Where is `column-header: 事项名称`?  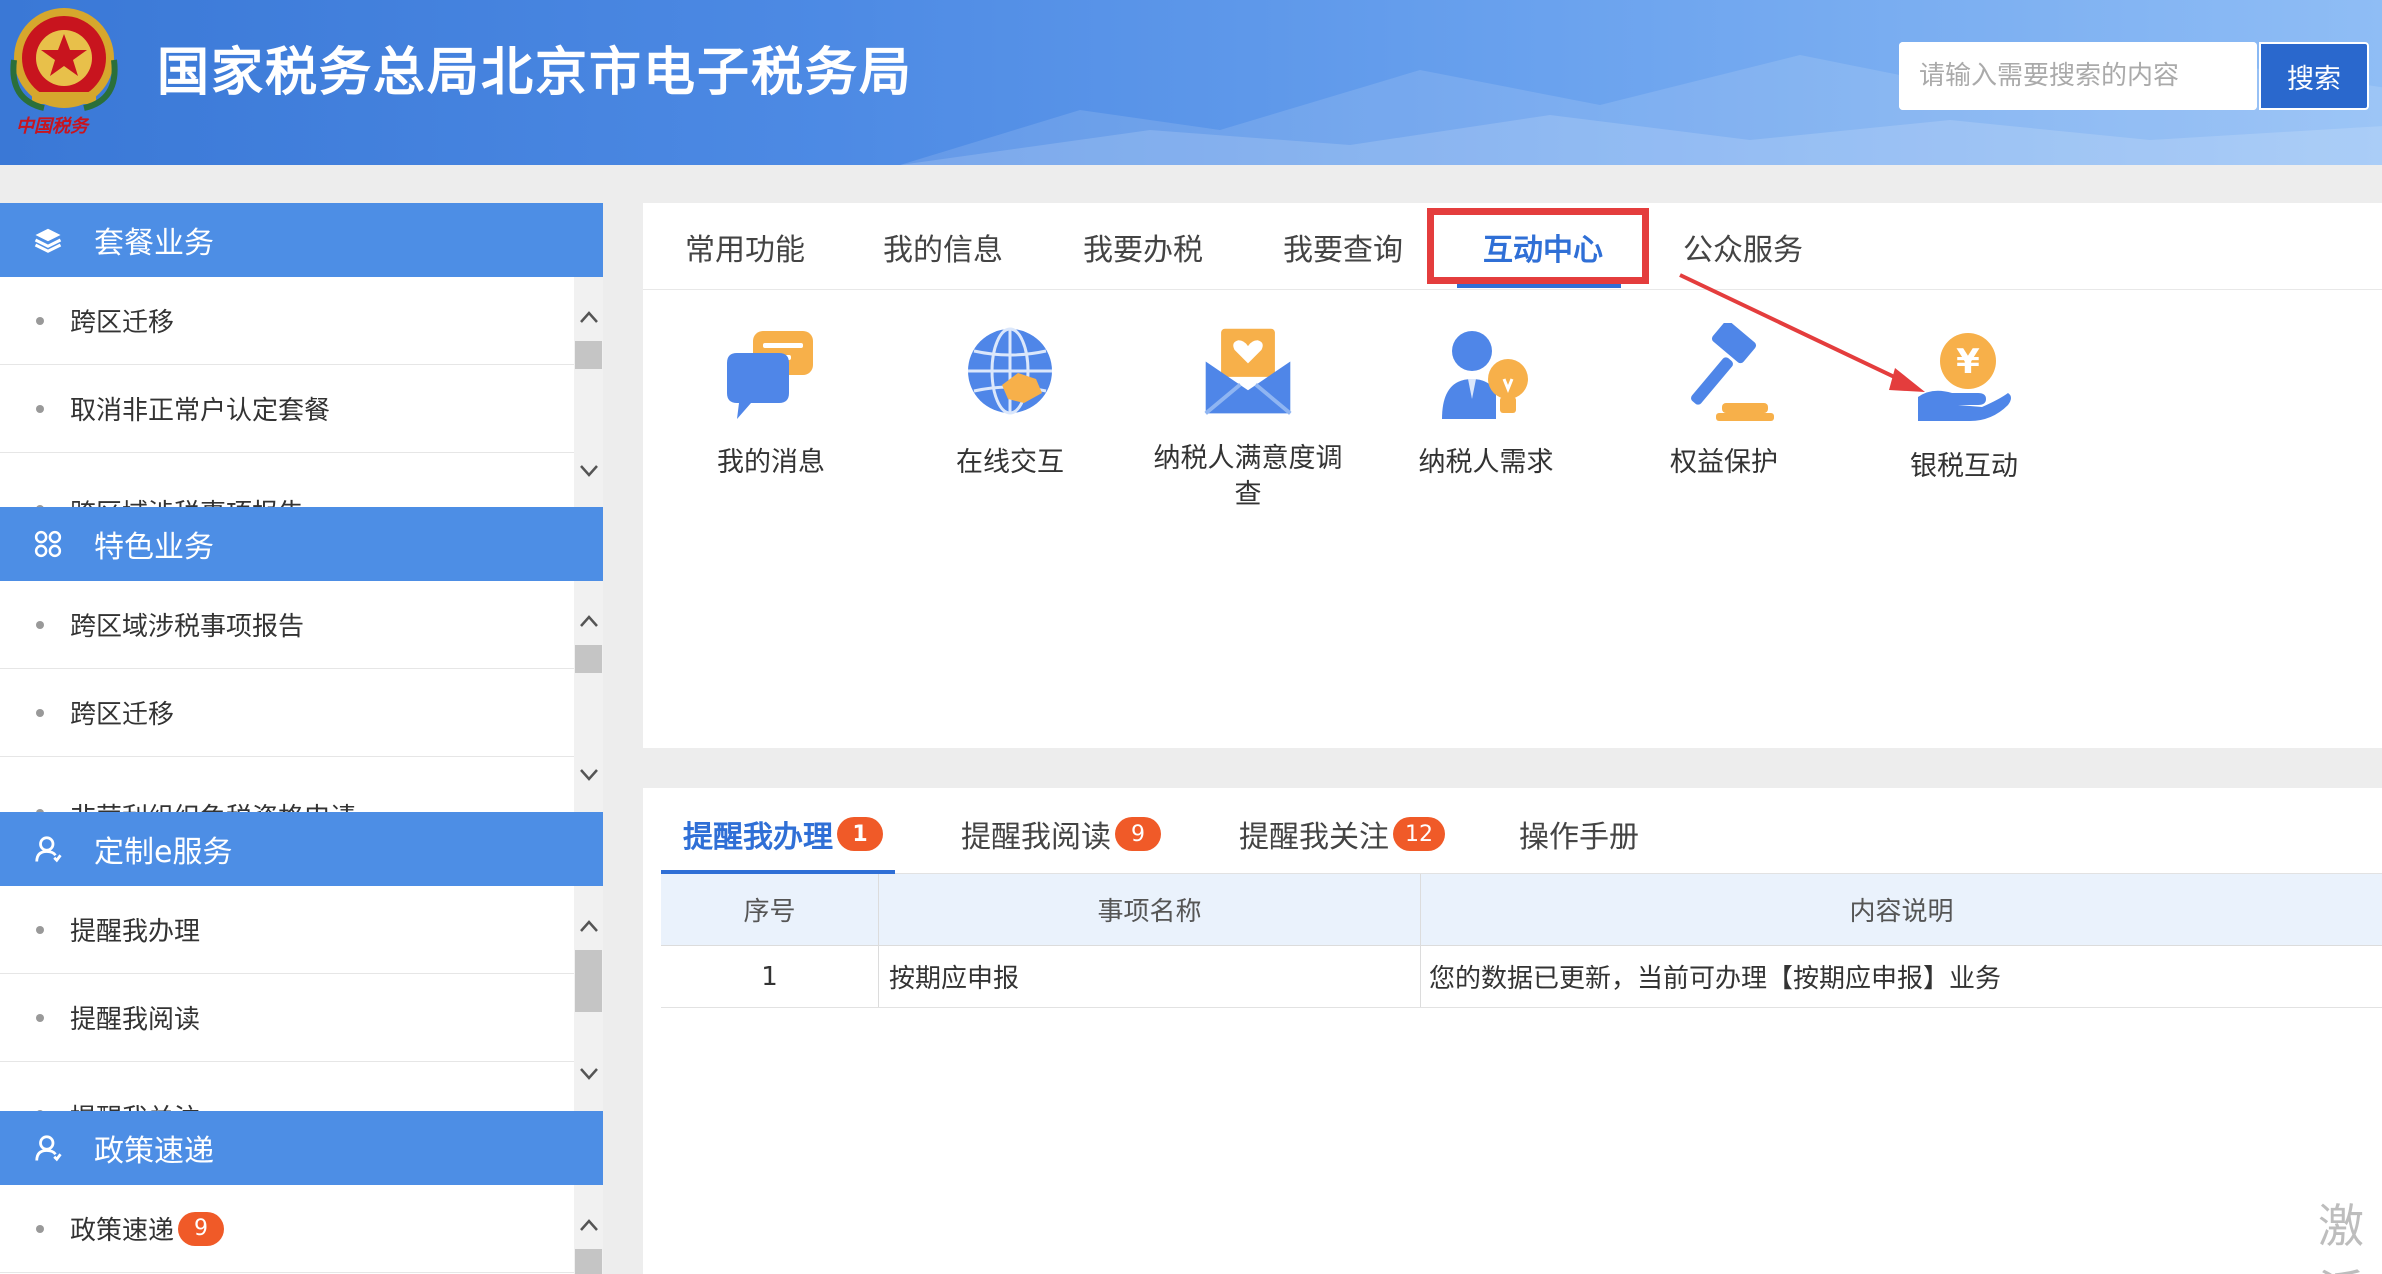
column-header: 事项名称 is located at coordinates (1150, 909).